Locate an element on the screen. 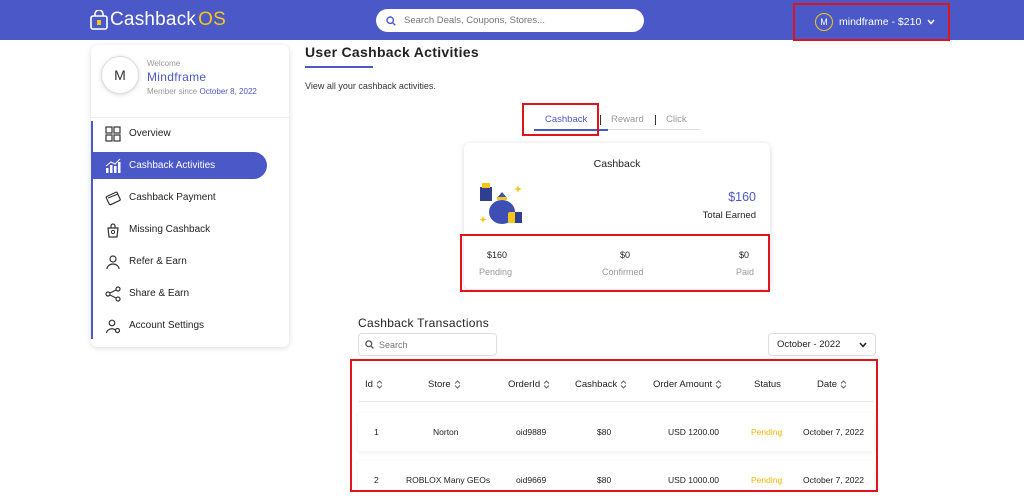 This screenshot has height=499, width=1024. bag-search-icon is located at coordinates (112, 229).